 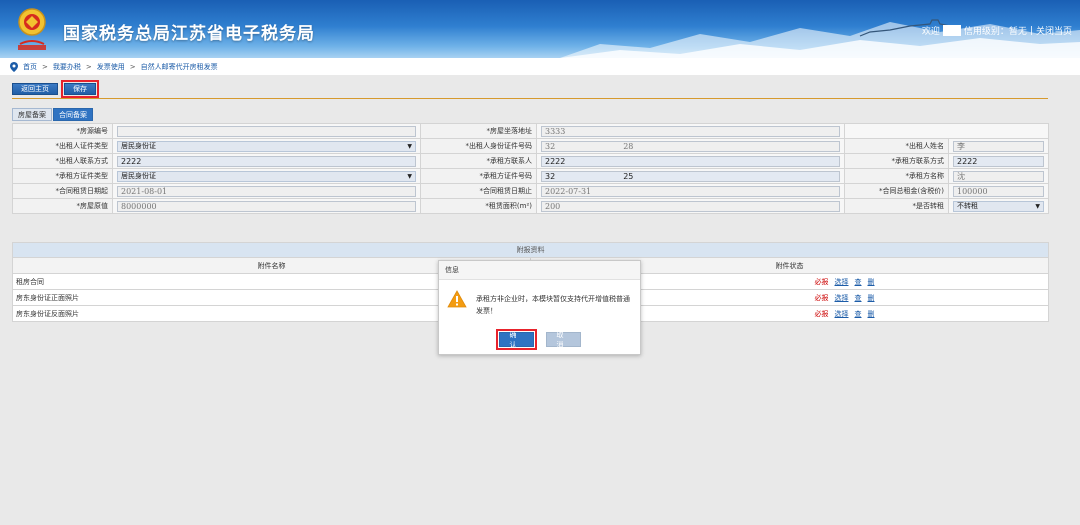 What do you see at coordinates (516, 339) in the screenshot?
I see `confirm-button: 确认` at bounding box center [516, 339].